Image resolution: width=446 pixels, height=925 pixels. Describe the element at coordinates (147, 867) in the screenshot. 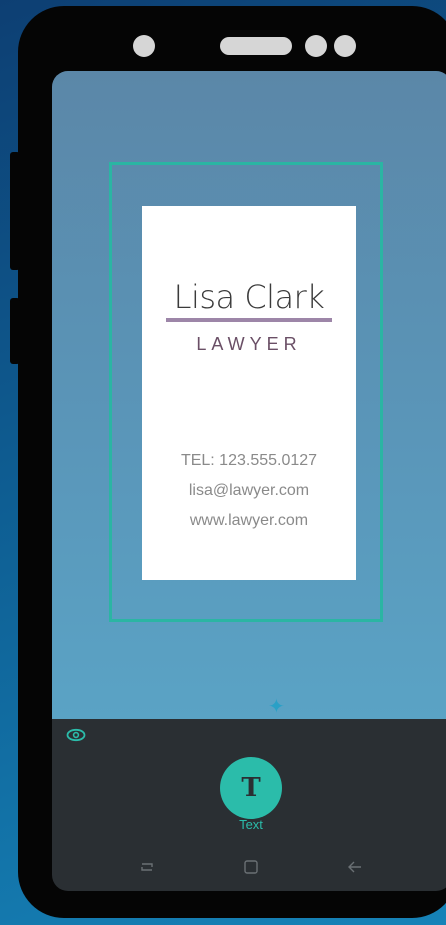

I see `recents-icon` at that location.